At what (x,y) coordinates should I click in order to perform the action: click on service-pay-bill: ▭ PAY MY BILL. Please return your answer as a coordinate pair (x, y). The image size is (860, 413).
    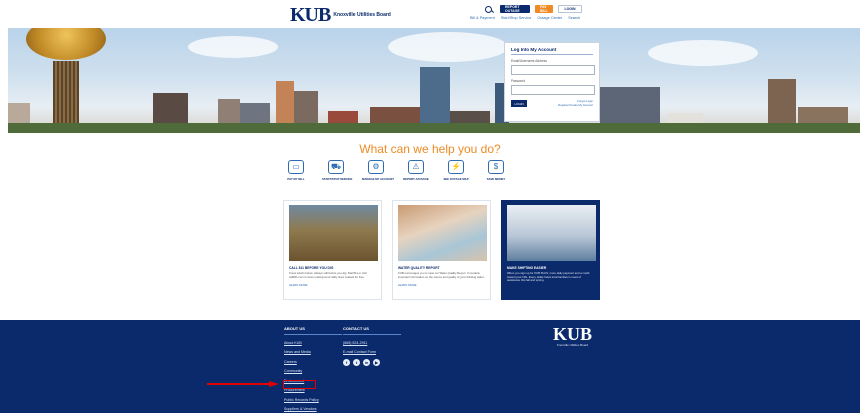
    Looking at the image, I should click on (296, 170).